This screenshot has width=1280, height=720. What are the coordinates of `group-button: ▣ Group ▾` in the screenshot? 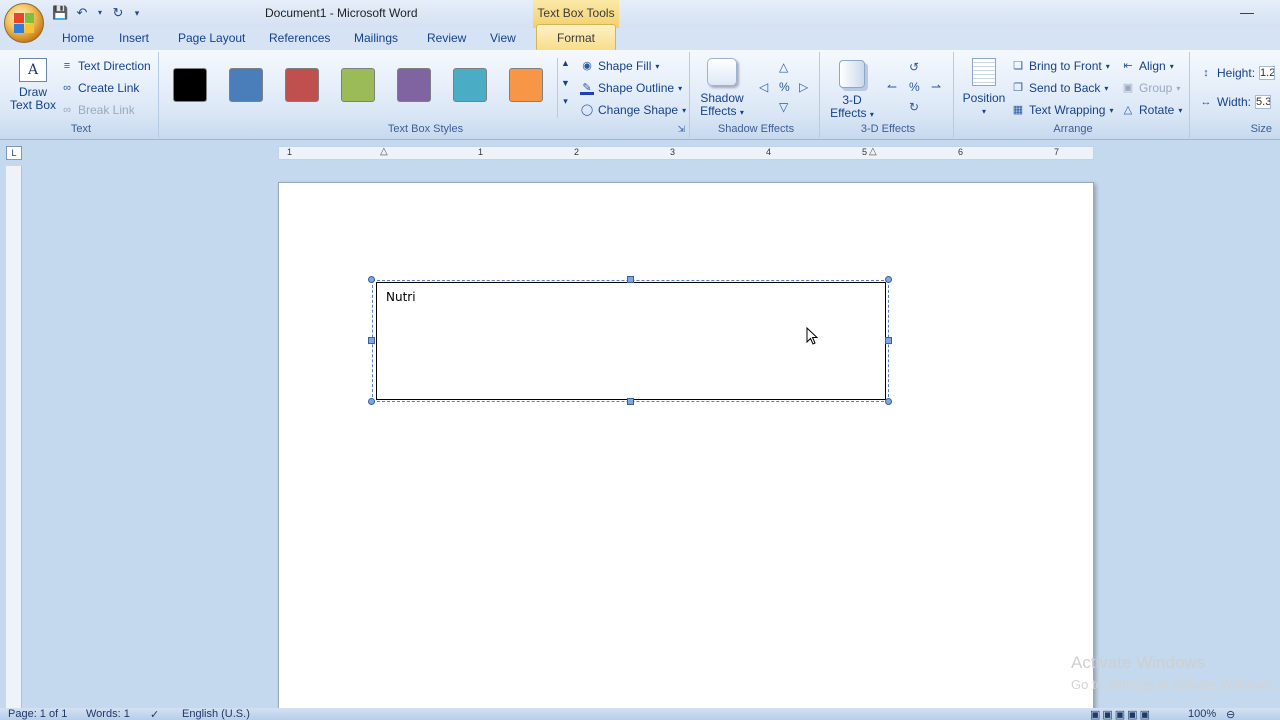 It's located at (1151, 88).